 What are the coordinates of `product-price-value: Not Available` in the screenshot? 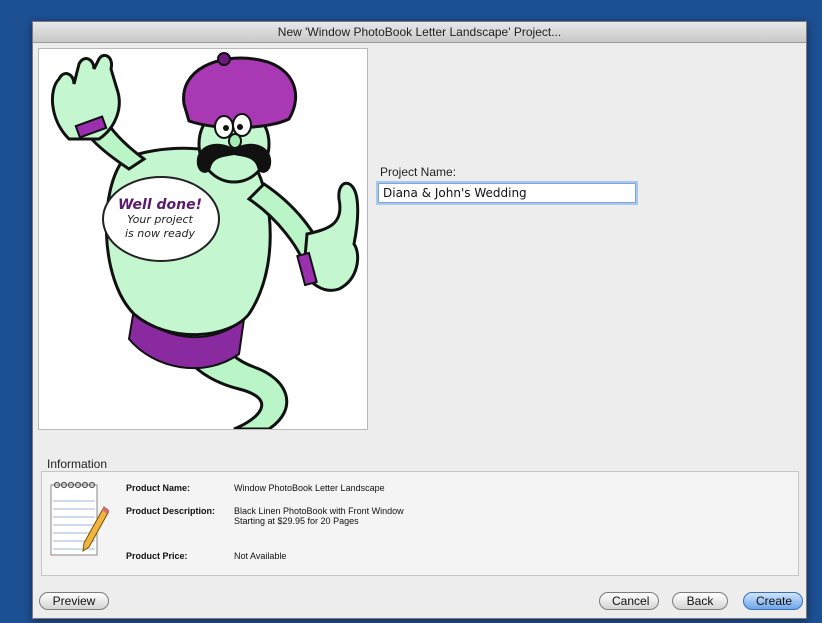 It's located at (260, 556).